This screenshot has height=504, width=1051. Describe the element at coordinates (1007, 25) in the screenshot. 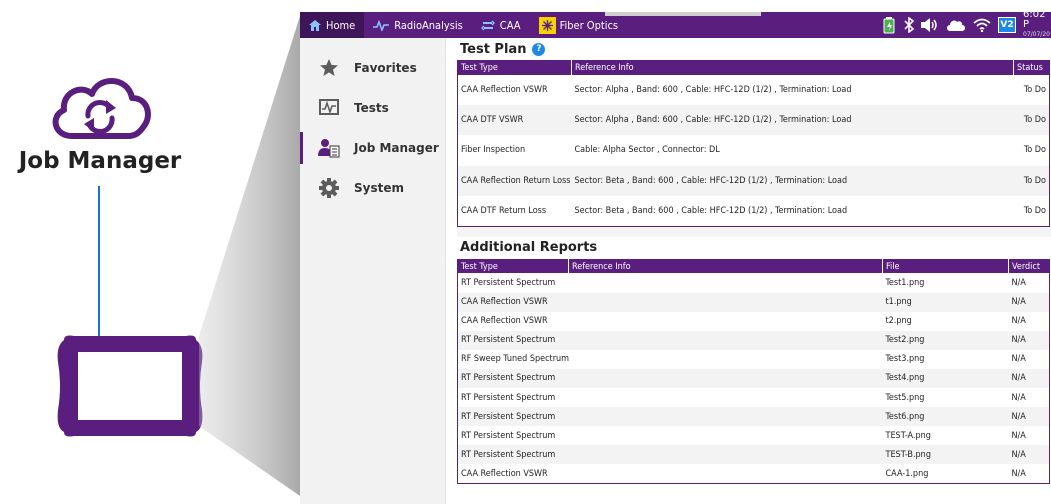

I see `profile-badge: V2` at that location.